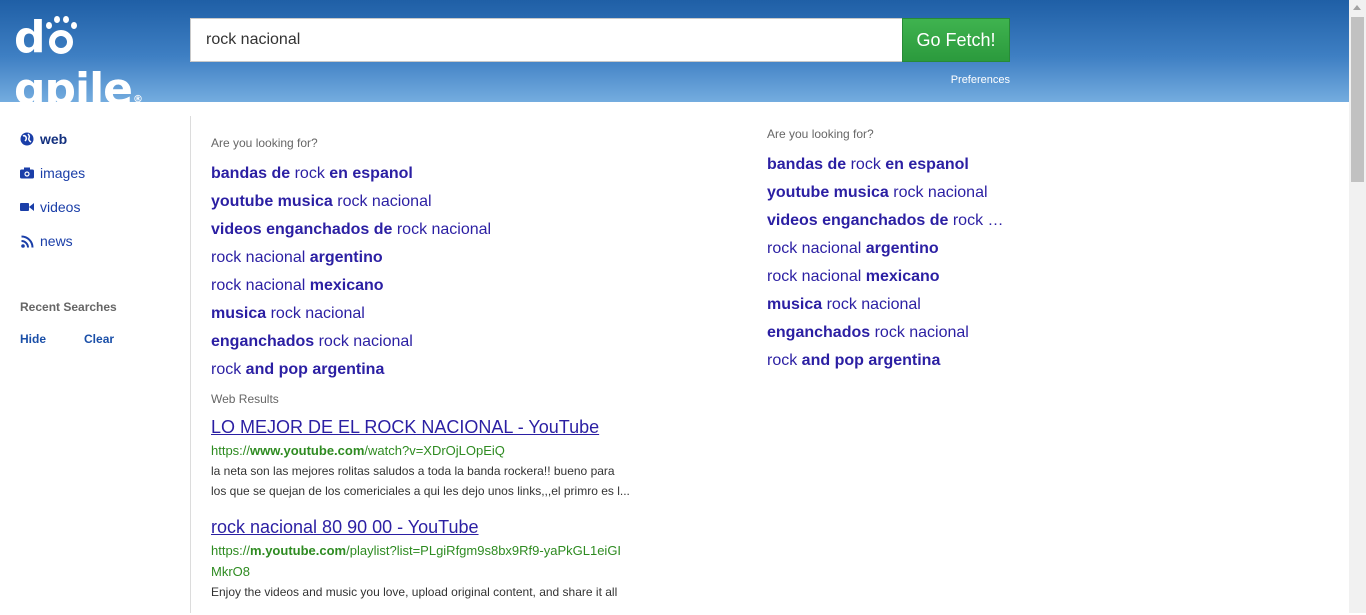 This screenshot has height=615, width=1366. I want to click on globe-icon, so click(27, 139).